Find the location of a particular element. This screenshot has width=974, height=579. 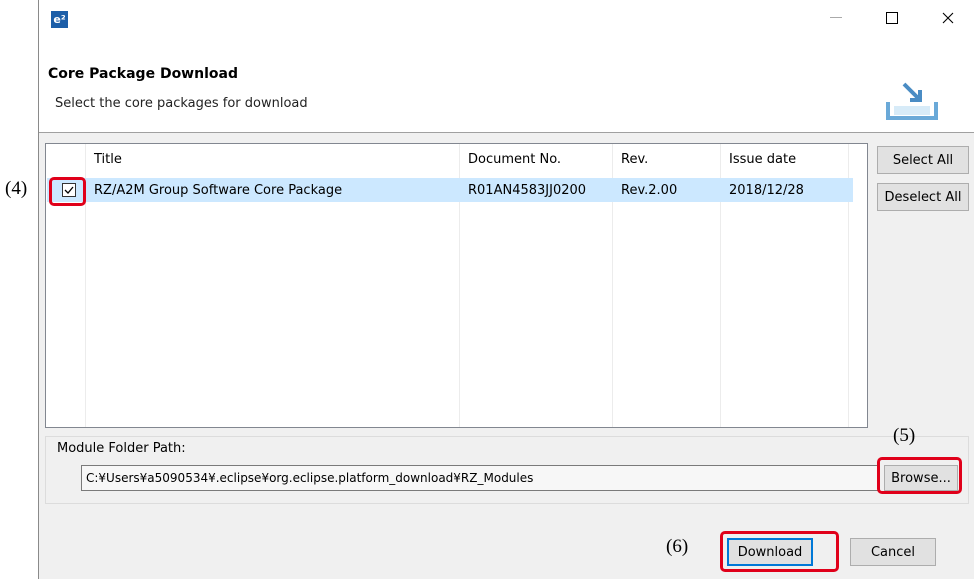

column-header-rev: Rev. is located at coordinates (634, 159).